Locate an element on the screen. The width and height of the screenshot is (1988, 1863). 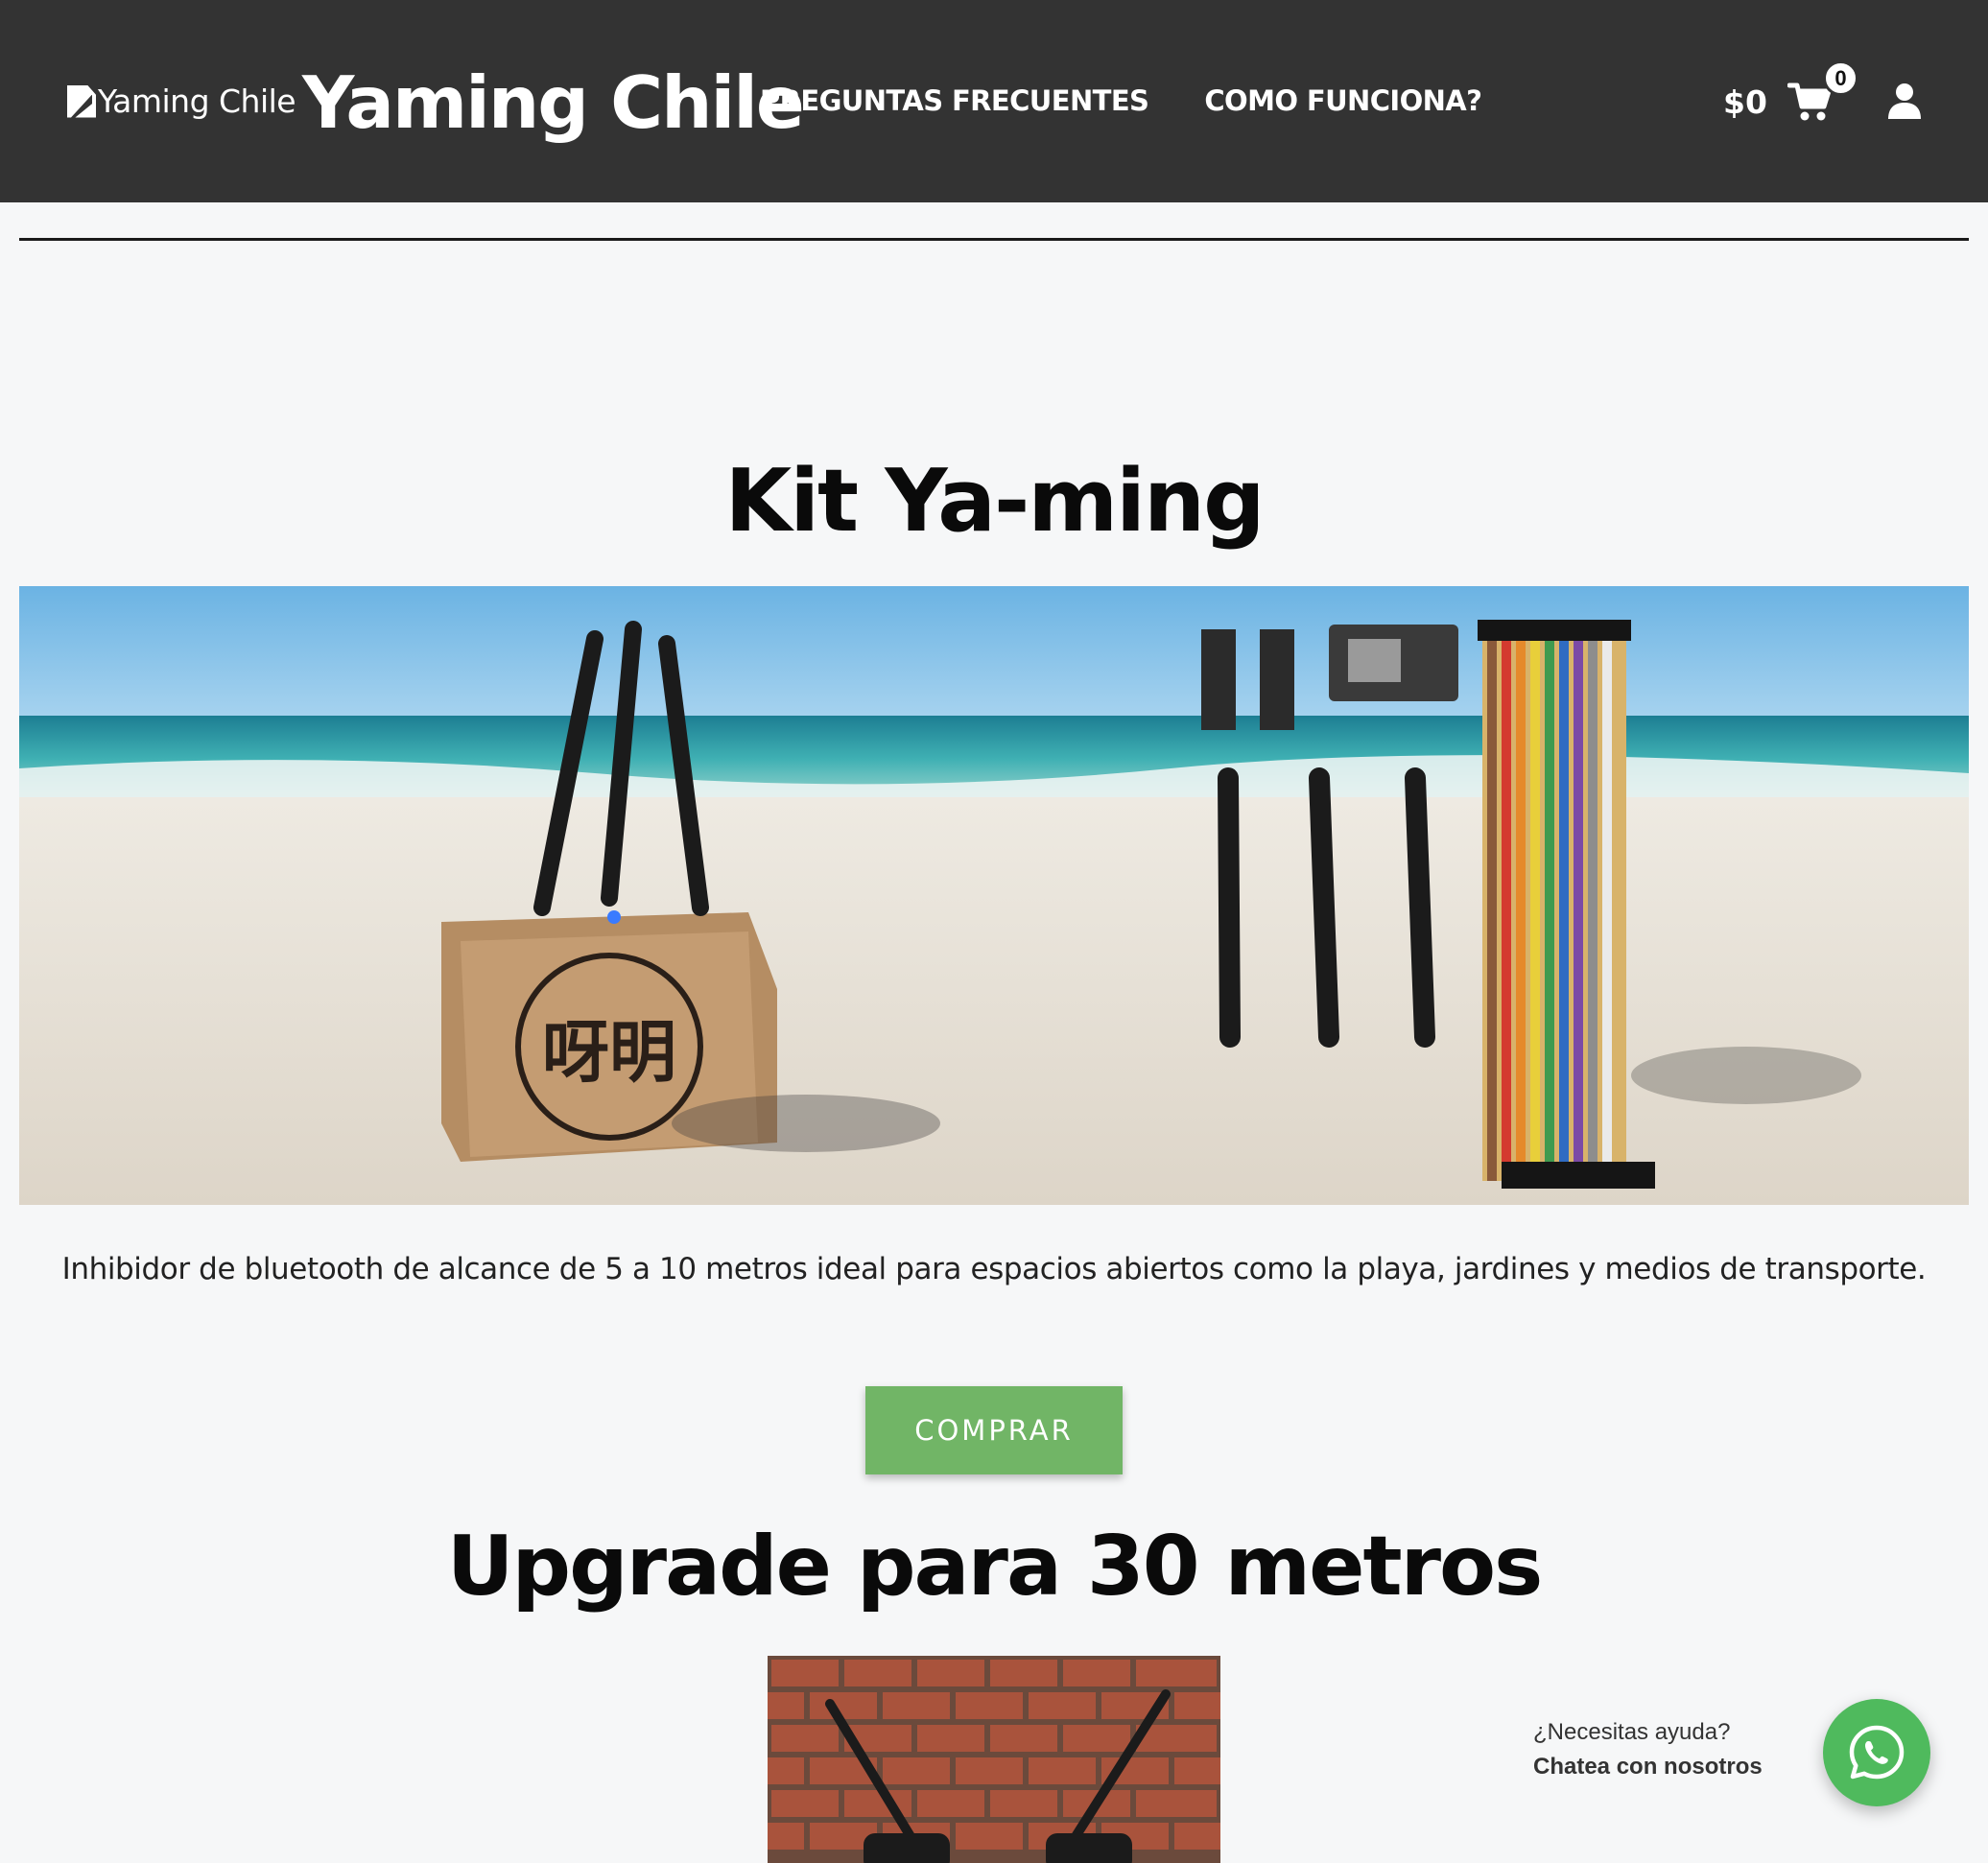
header-divider is located at coordinates (994, 239).